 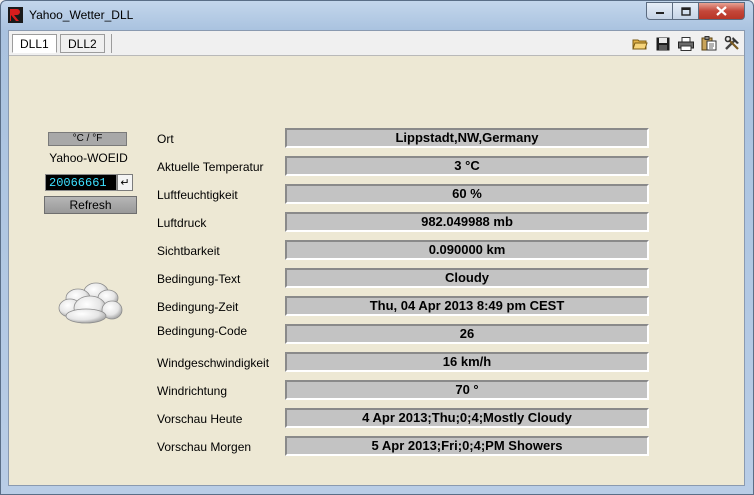 I want to click on window-title: Yahoo_Wetter_DLL, so click(x=81, y=15).